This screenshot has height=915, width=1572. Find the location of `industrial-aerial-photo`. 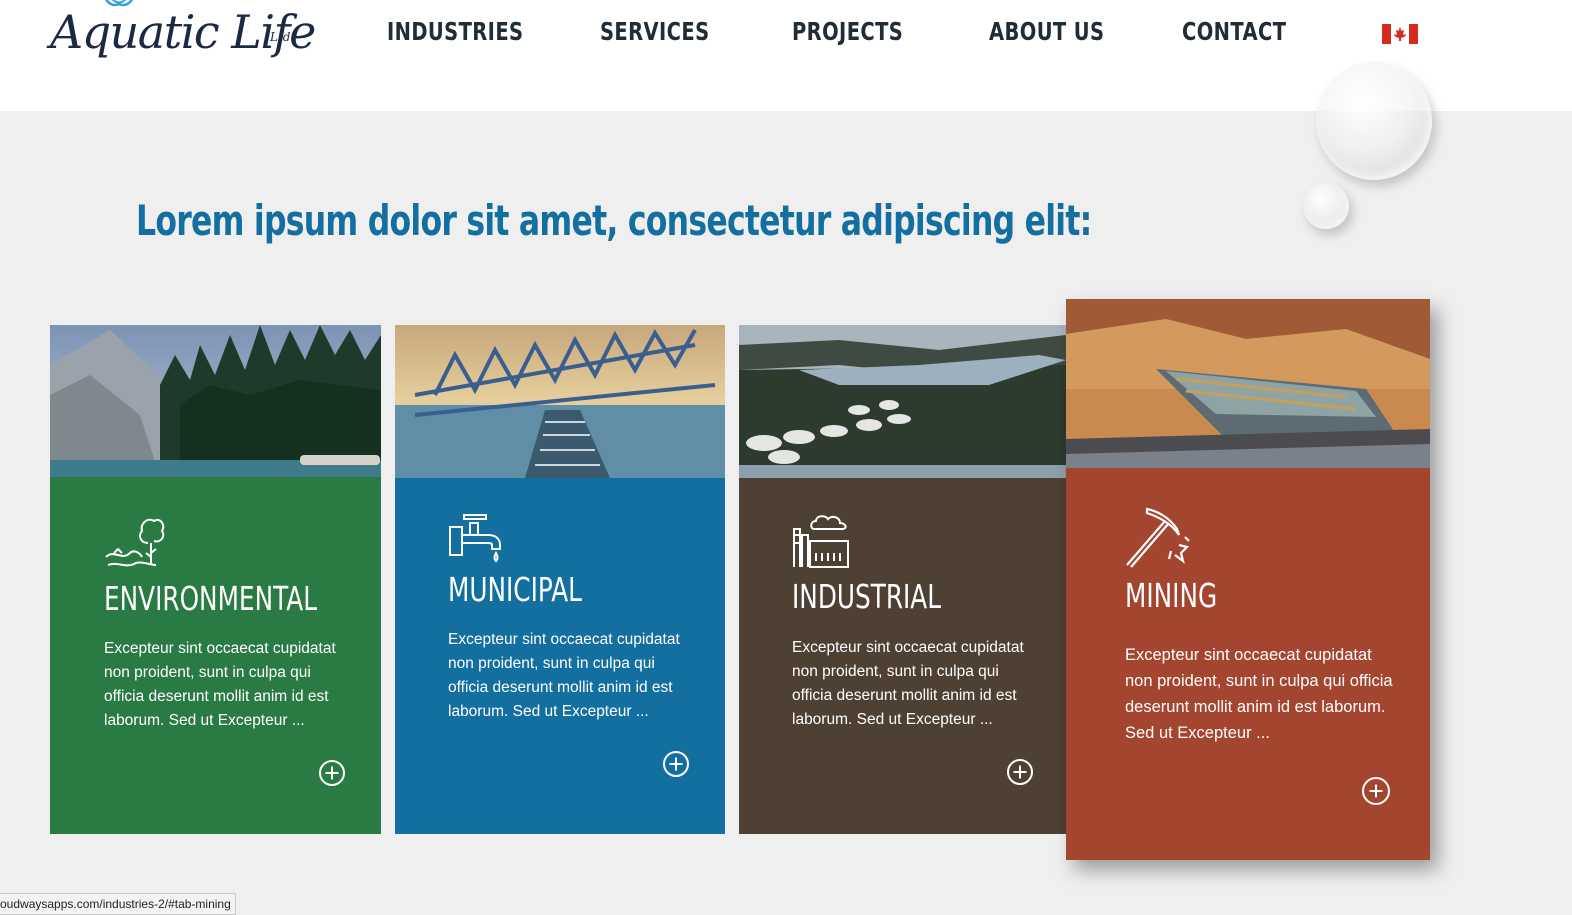

industrial-aerial-photo is located at coordinates (902, 401).